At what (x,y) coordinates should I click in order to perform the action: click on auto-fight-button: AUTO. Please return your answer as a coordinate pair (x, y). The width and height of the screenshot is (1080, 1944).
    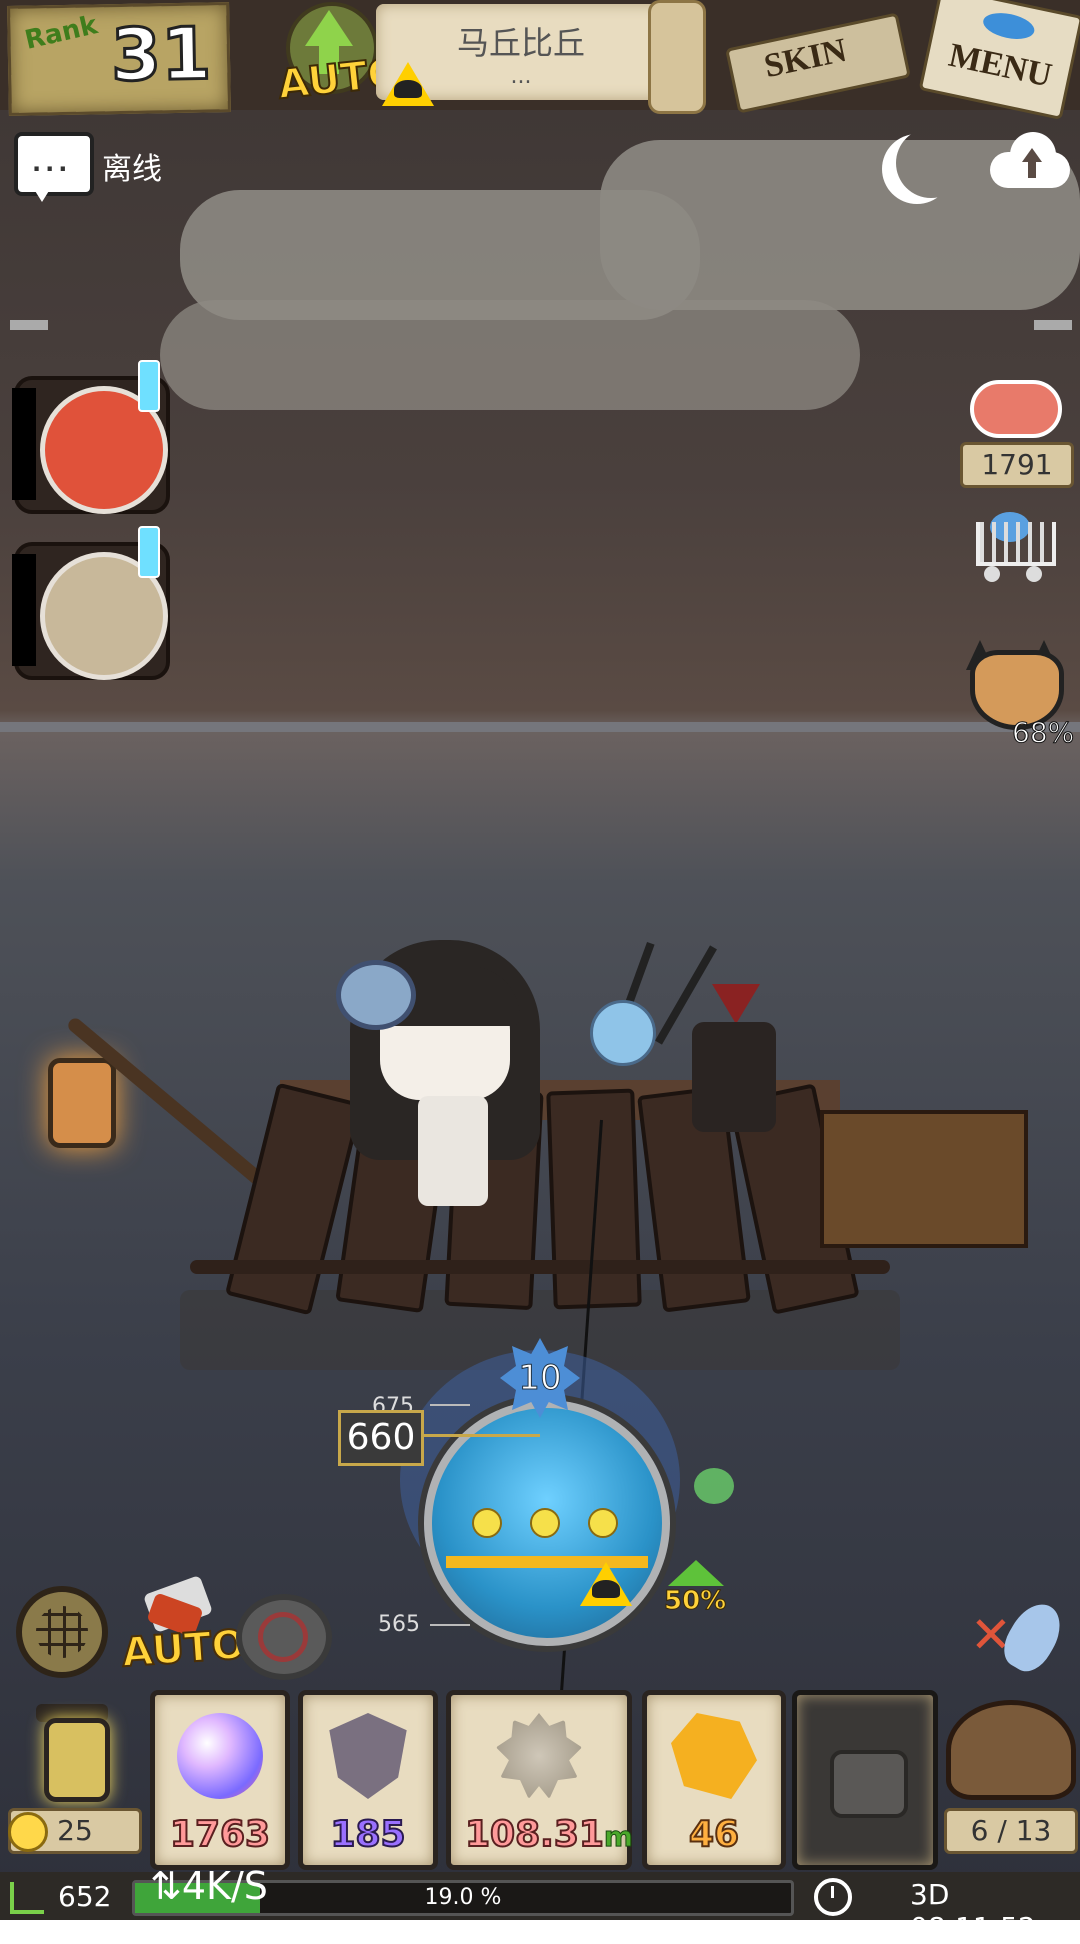
    Looking at the image, I should click on (184, 1627).